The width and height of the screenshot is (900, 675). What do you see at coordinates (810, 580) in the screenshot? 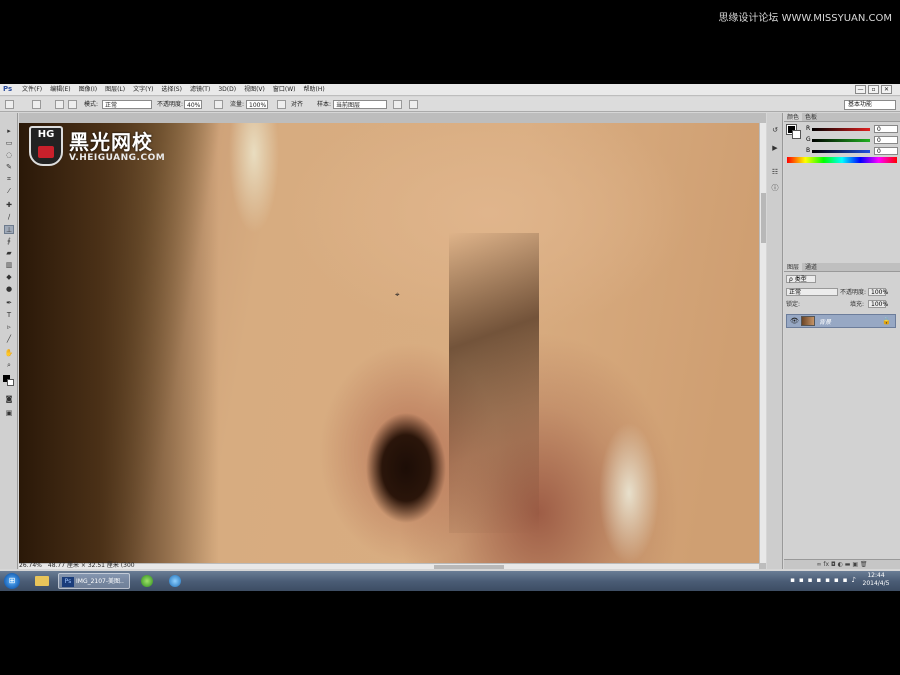
I see `tray-icon-3: ▪` at bounding box center [810, 580].